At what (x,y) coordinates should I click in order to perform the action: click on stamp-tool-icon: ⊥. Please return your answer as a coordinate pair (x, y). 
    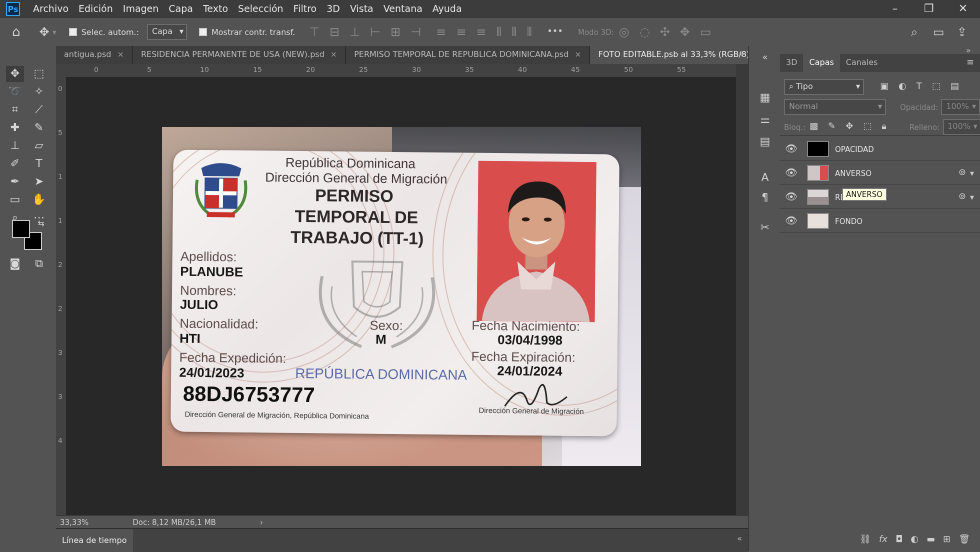
    Looking at the image, I should click on (15, 146).